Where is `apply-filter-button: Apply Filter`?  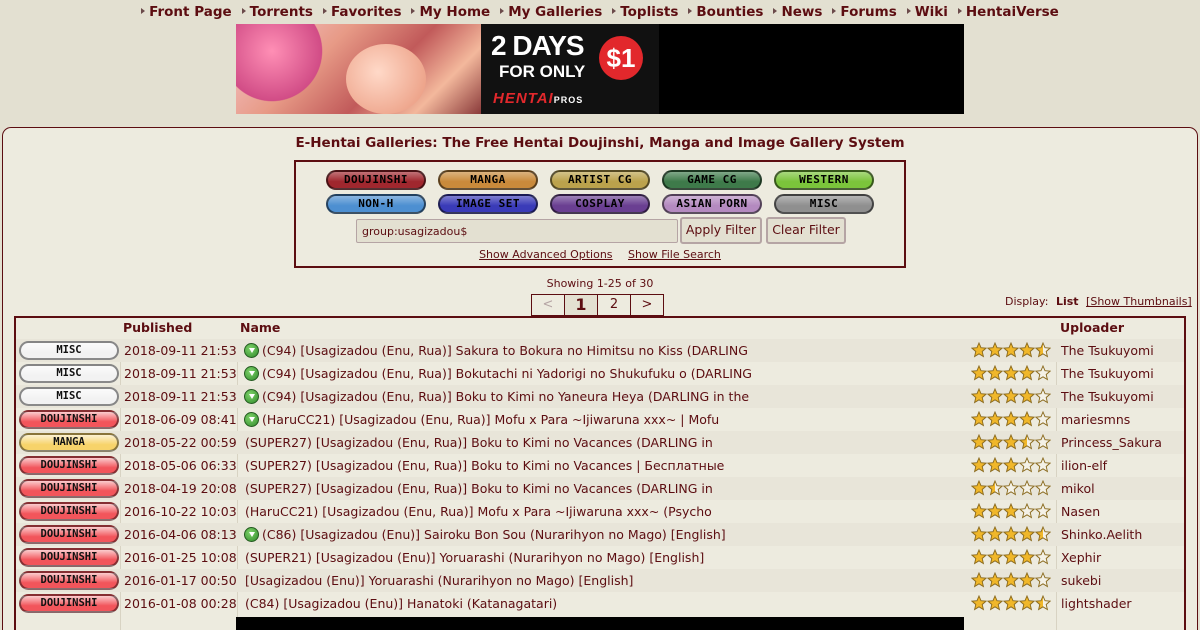
apply-filter-button: Apply Filter is located at coordinates (721, 230).